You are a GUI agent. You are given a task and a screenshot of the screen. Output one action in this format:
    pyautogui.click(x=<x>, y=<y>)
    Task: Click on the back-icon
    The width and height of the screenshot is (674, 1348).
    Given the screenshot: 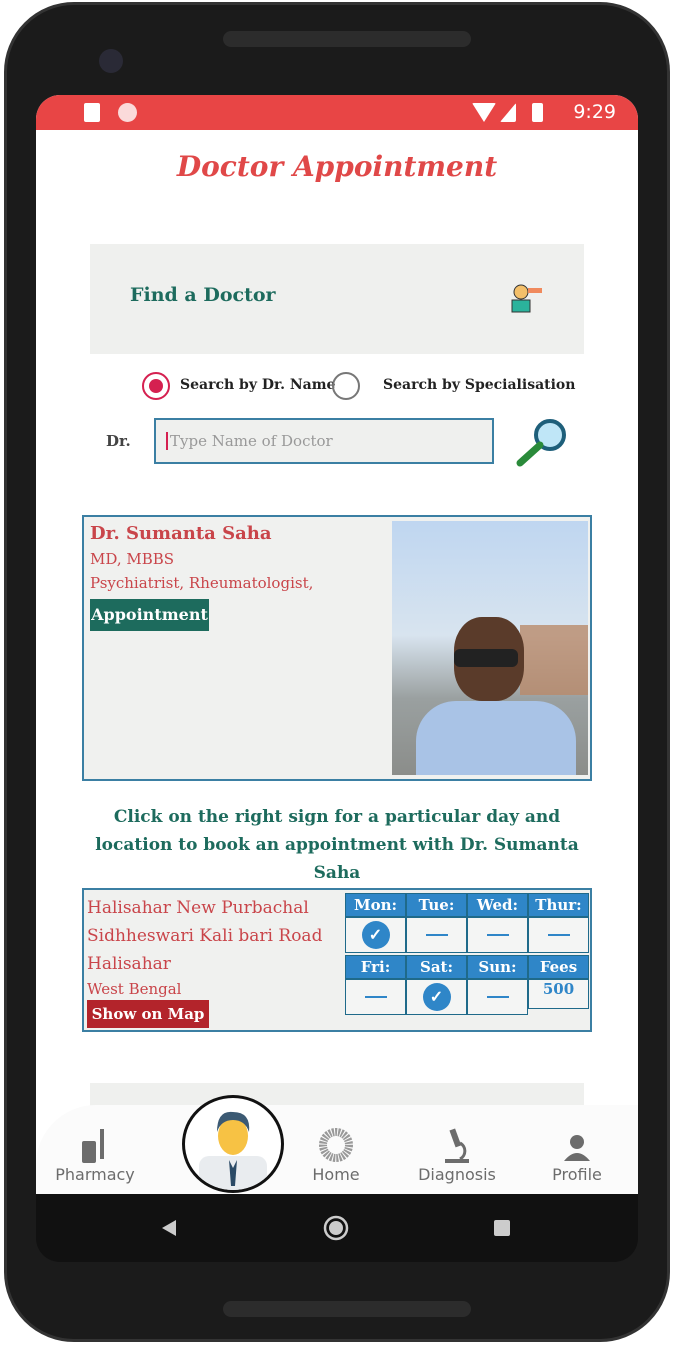 What is the action you would take?
    pyautogui.click(x=170, y=1228)
    